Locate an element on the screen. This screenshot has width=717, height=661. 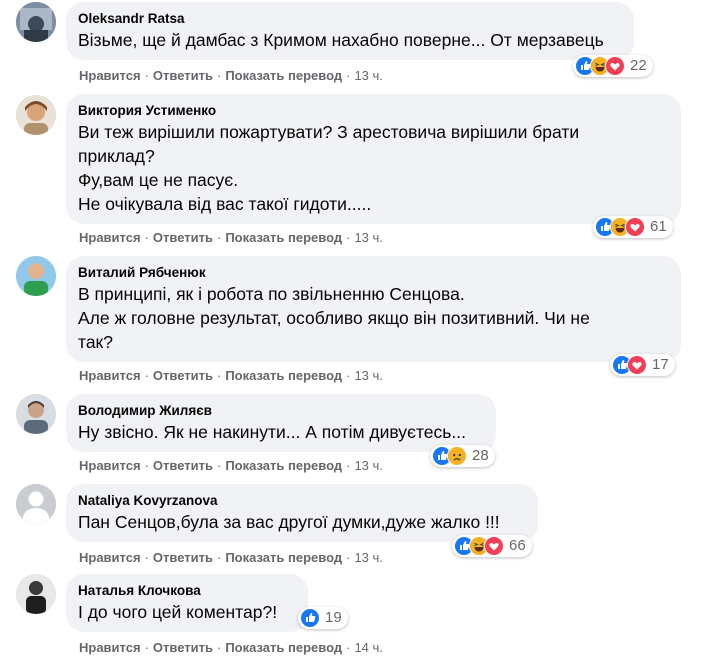
reaction-count: 17 is located at coordinates (660, 364).